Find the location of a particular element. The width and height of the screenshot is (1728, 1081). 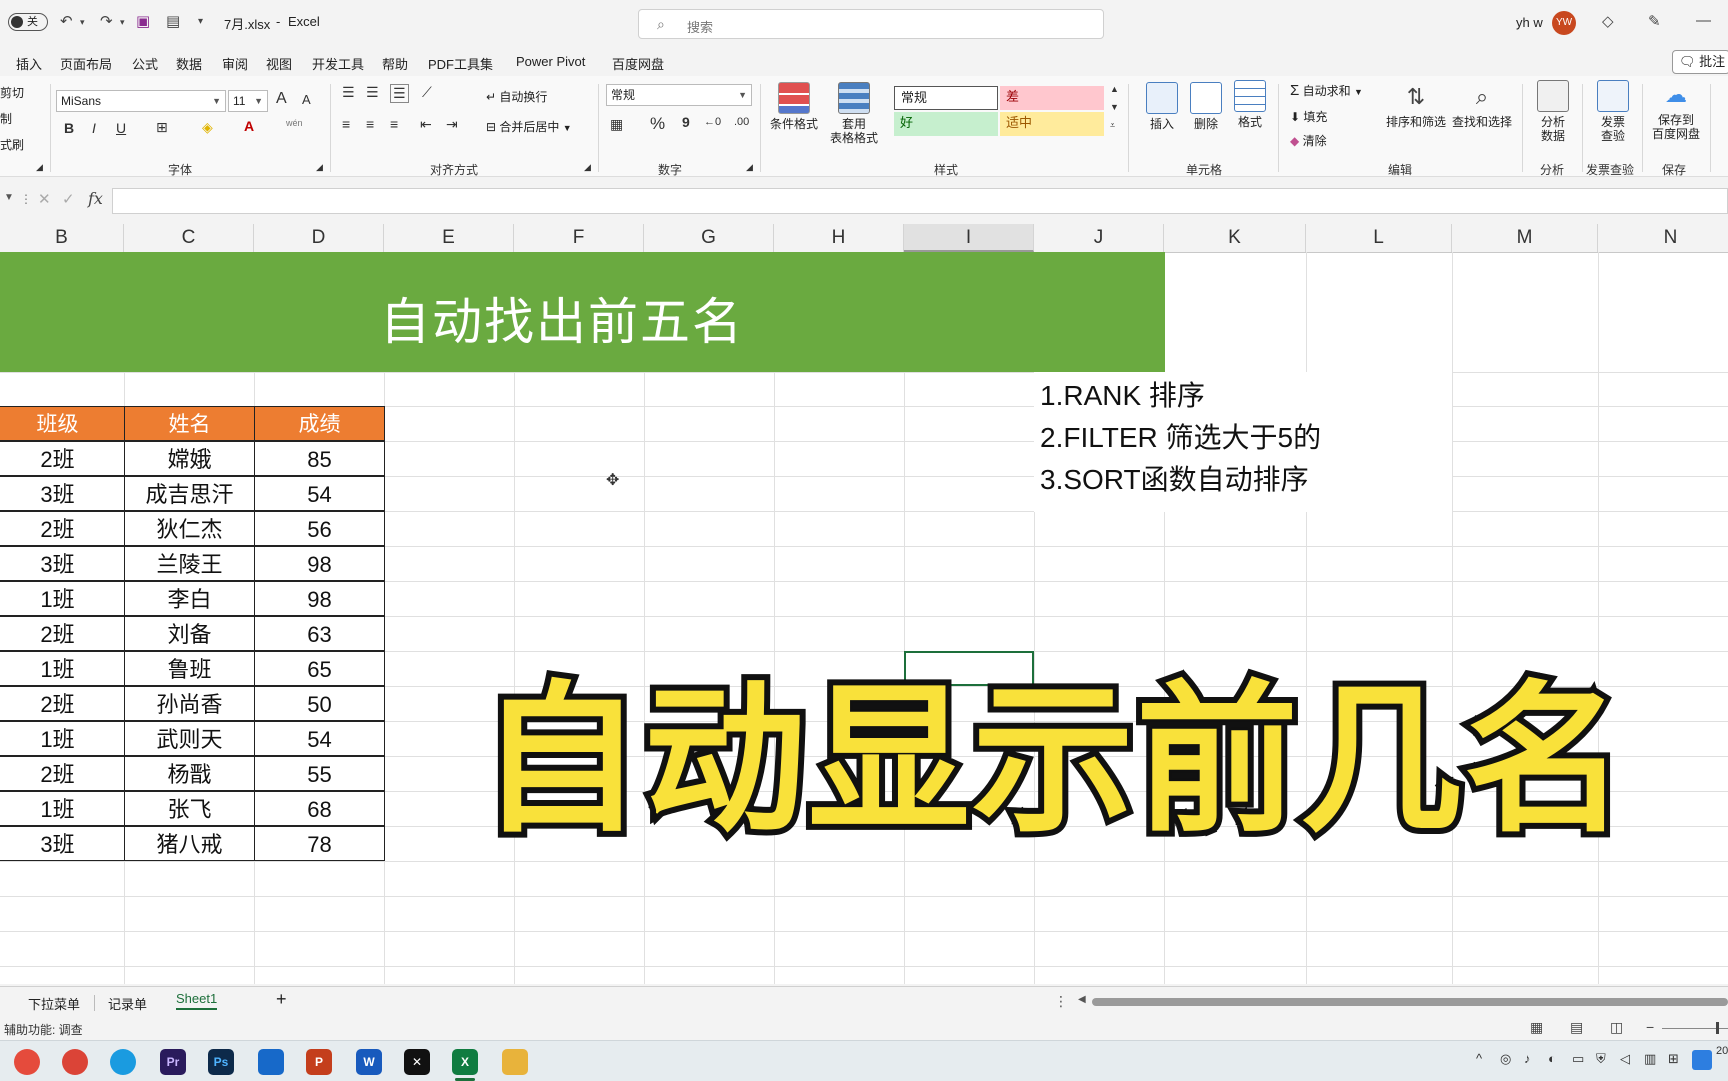

menu-pdf-tools: PDF工具集 is located at coordinates (460, 63).